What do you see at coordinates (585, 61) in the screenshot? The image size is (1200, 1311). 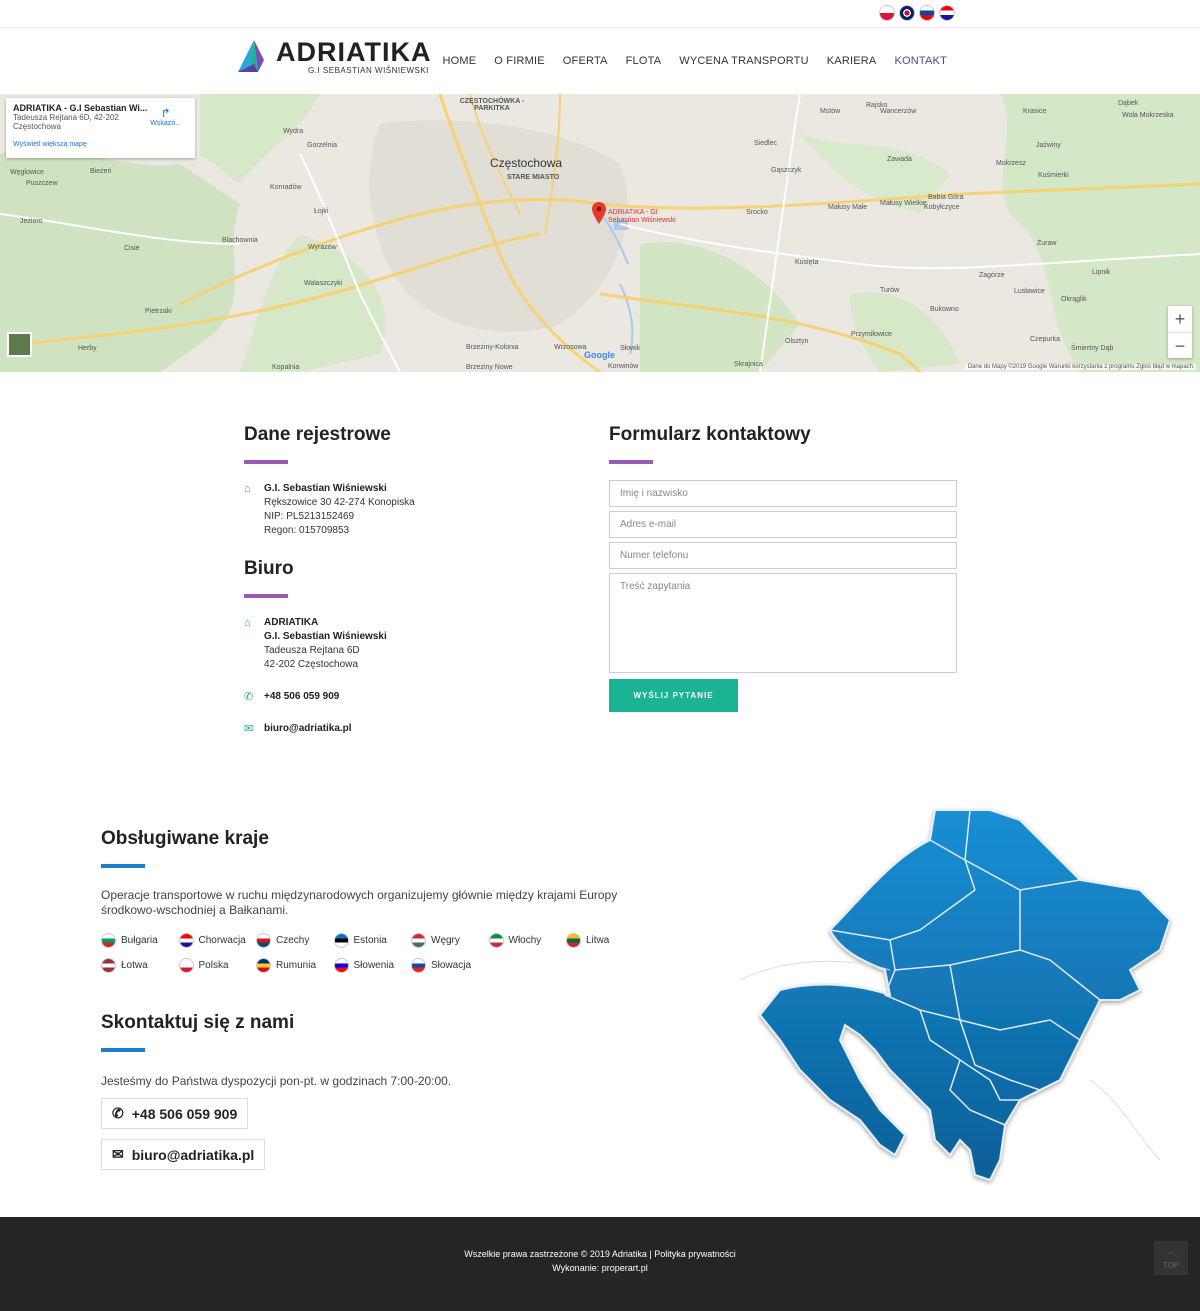 I see `nav-oferta: OFERTA` at bounding box center [585, 61].